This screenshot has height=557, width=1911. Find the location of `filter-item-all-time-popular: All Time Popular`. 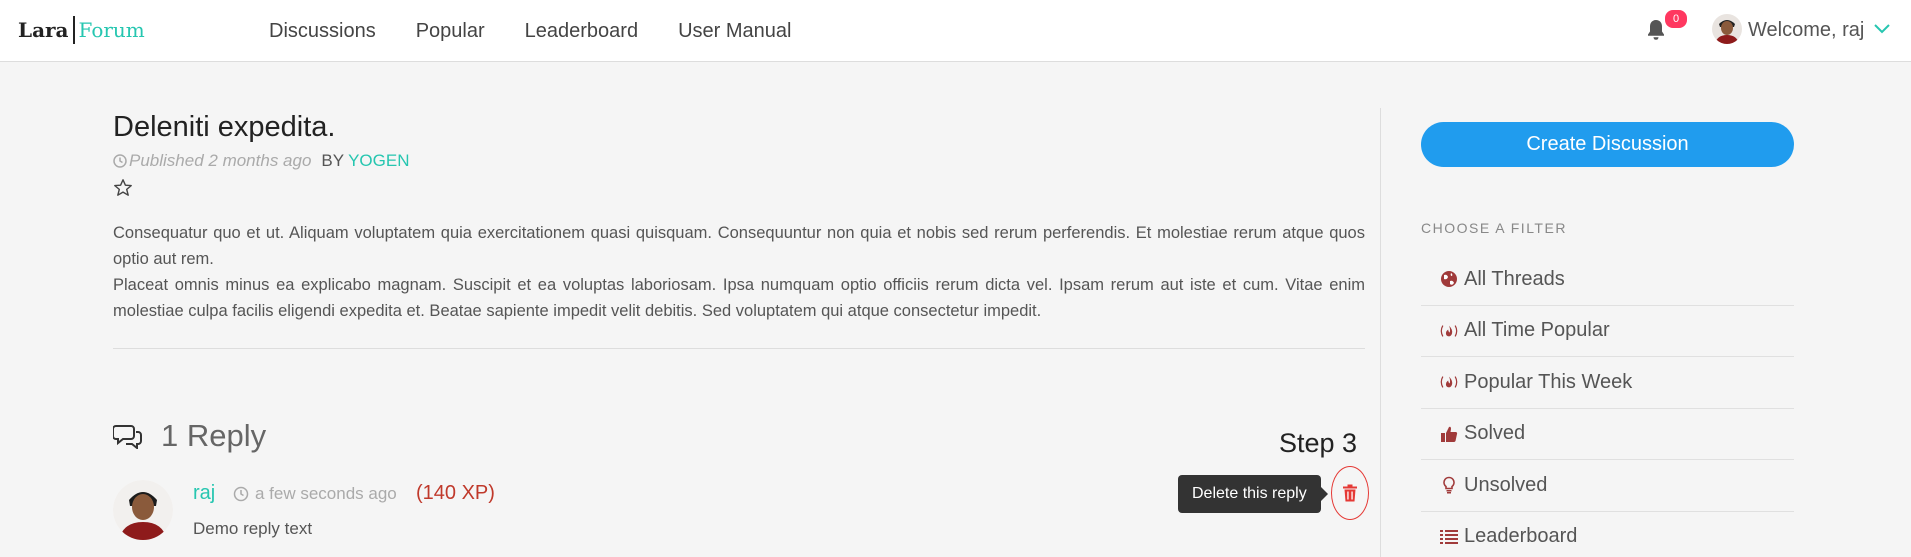

filter-item-all-time-popular: All Time Popular is located at coordinates (1607, 331).